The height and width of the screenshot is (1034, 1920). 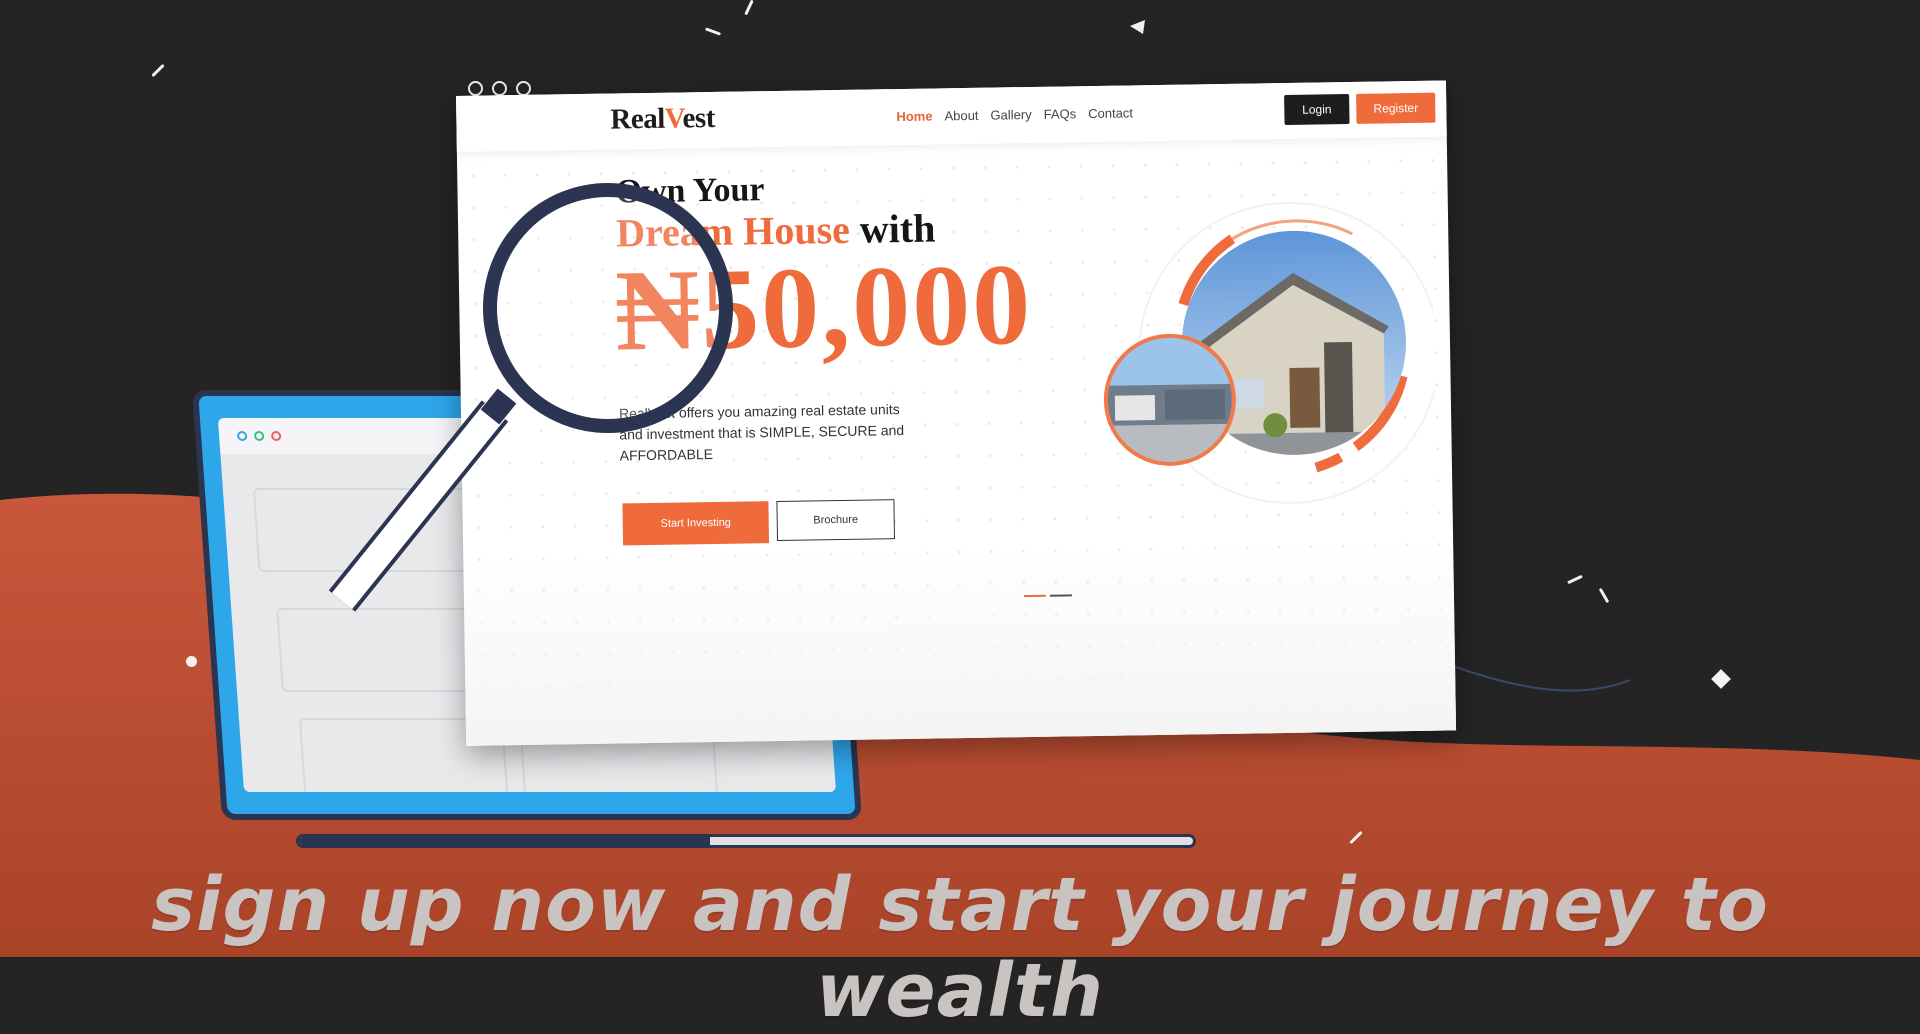 I want to click on login-button: Login, so click(x=1317, y=109).